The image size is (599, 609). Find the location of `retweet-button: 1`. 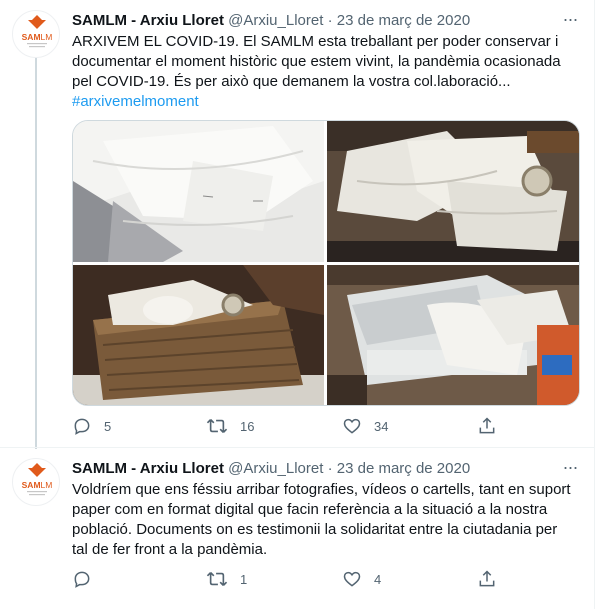

retweet-button: 1 is located at coordinates (226, 579).